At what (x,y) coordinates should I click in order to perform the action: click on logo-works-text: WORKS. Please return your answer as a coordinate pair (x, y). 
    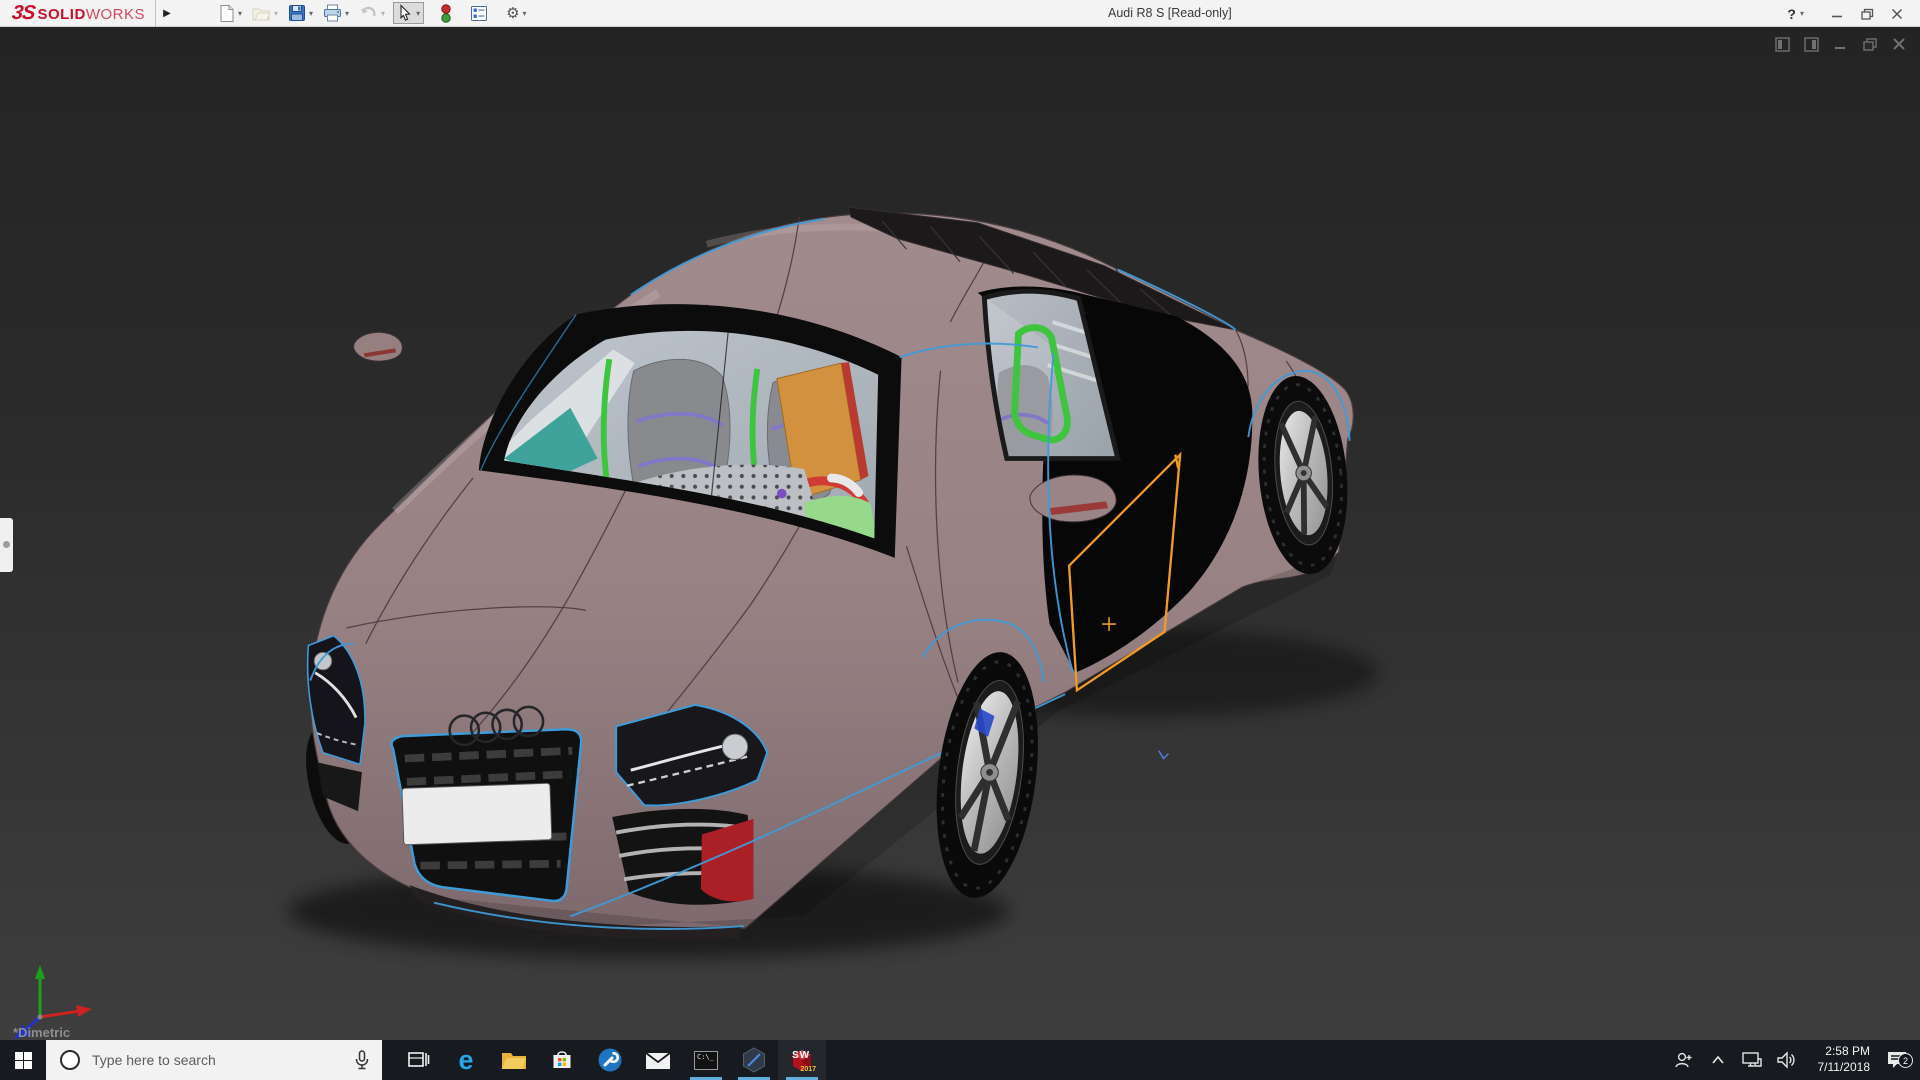
    Looking at the image, I should click on (115, 14).